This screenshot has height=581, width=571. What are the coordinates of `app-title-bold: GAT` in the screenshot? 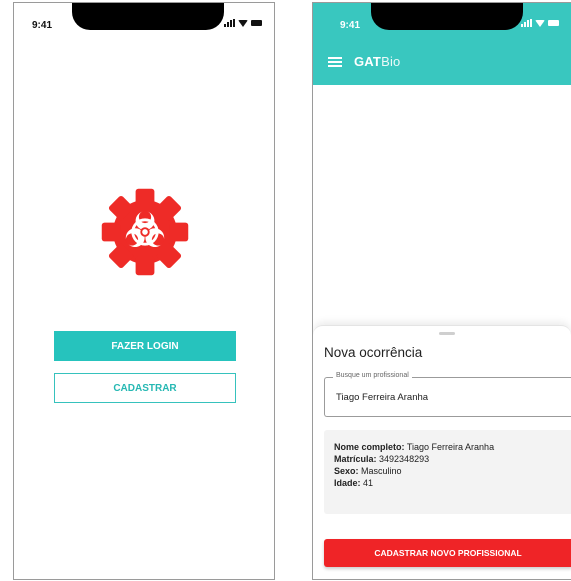 It's located at (368, 61).